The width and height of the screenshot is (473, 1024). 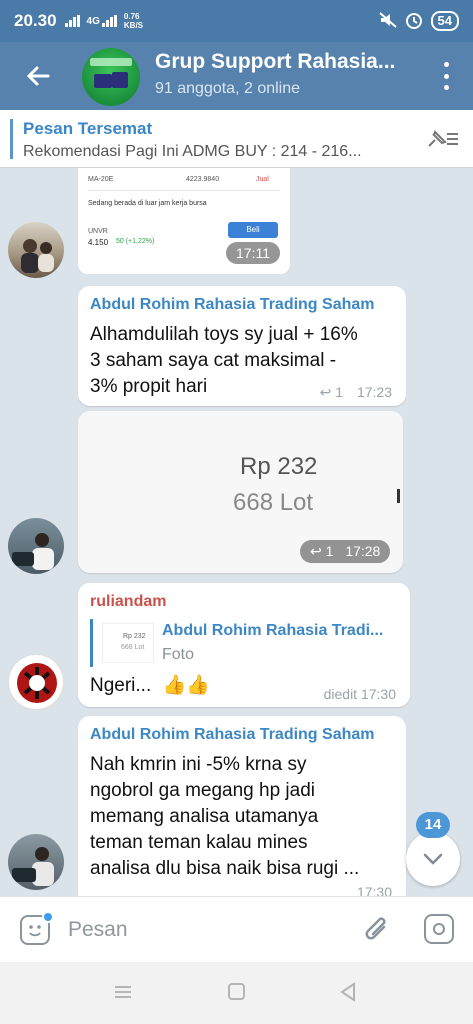 I want to click on battery-indicator: 54, so click(x=444, y=21).